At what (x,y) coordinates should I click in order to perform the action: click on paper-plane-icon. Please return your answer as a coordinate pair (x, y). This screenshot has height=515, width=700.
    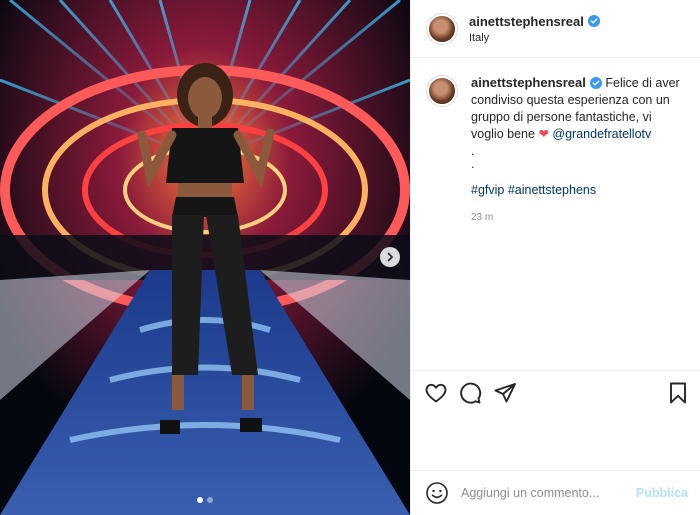
    Looking at the image, I should click on (505, 393).